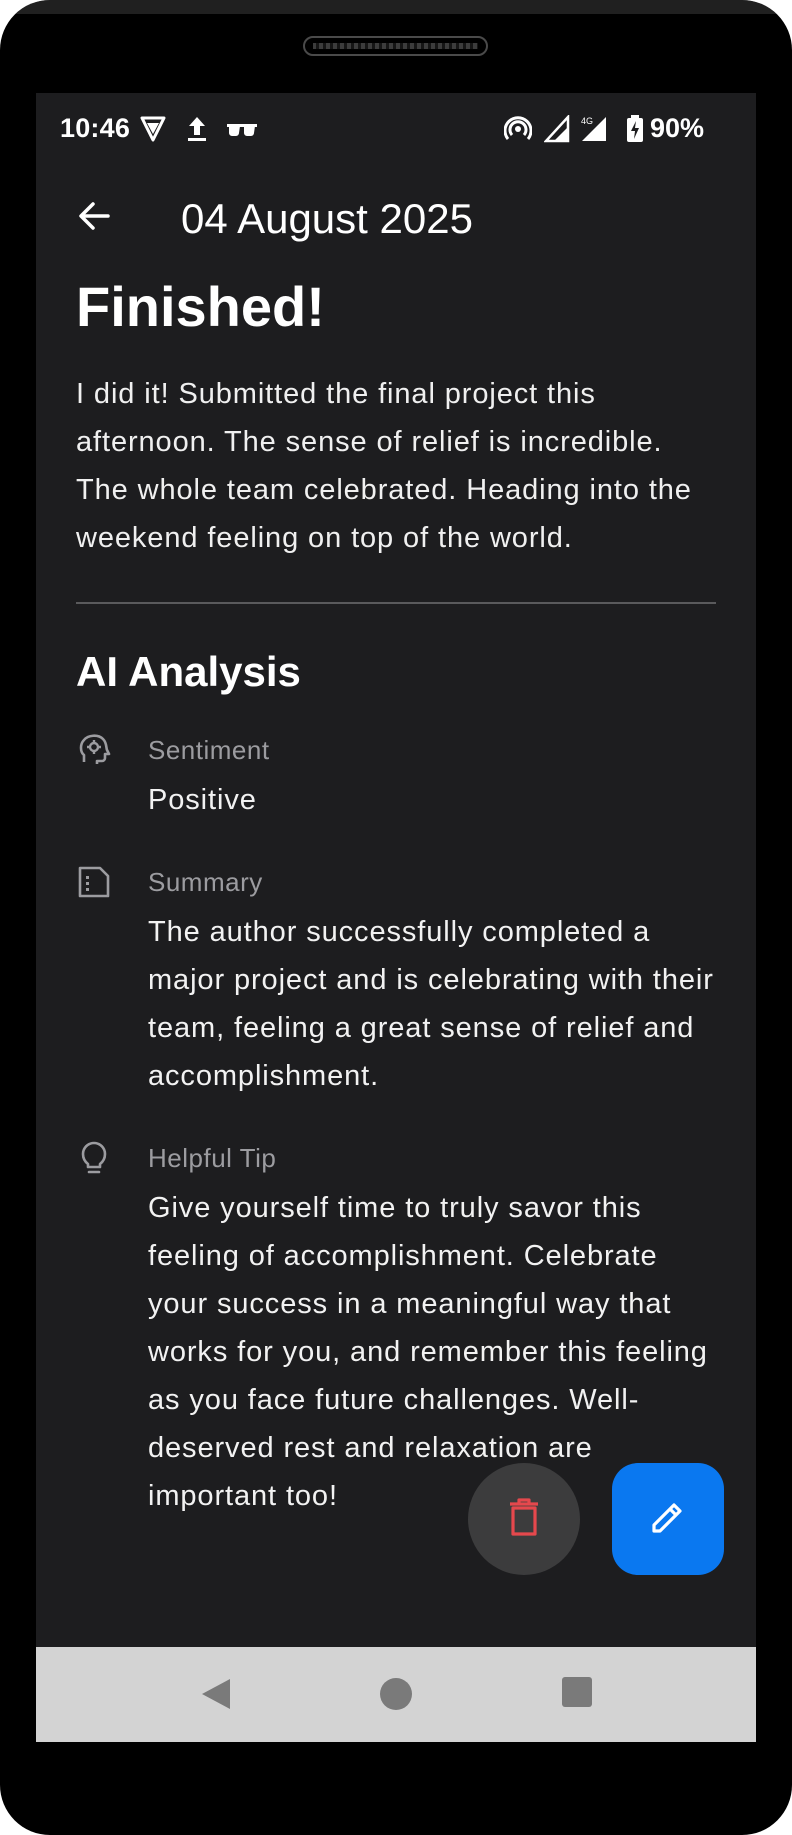  What do you see at coordinates (153, 132) in the screenshot?
I see `vpn-shield-icon` at bounding box center [153, 132].